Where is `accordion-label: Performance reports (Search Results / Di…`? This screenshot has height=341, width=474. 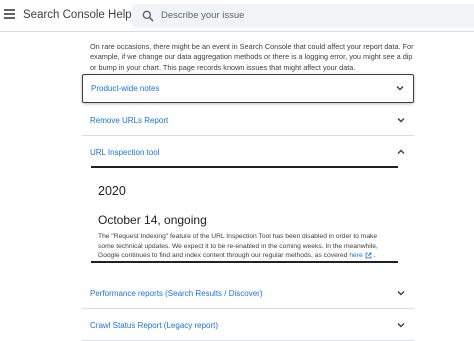
accordion-label: Performance reports (Search Results / Di… is located at coordinates (176, 293).